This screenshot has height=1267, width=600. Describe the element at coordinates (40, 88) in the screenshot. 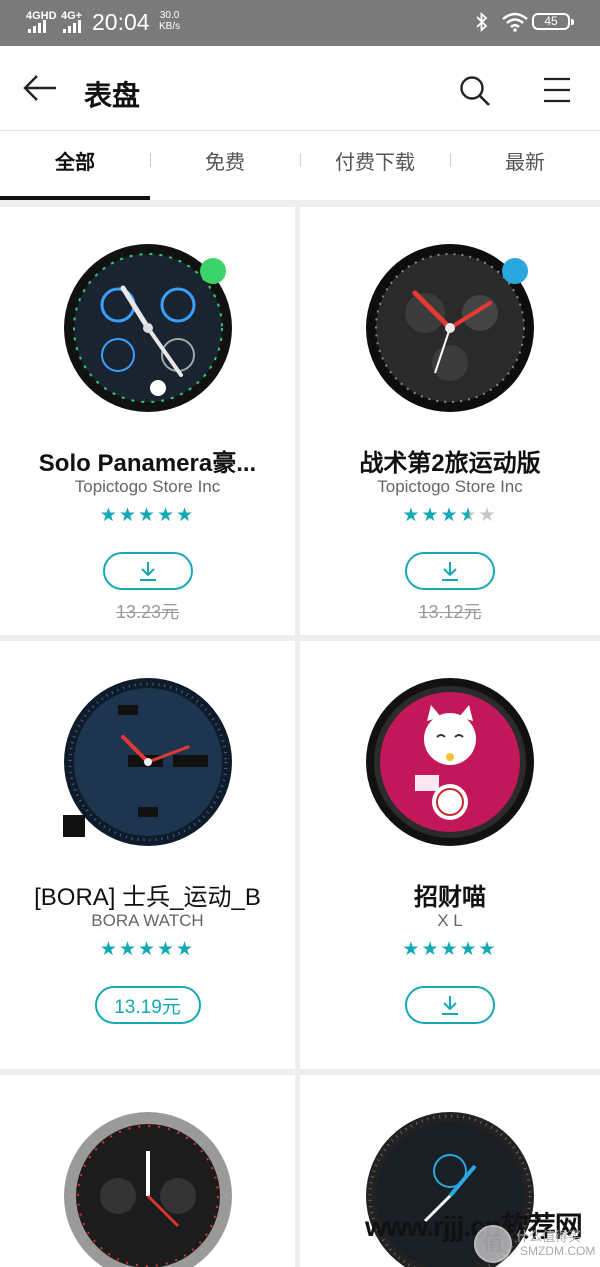

I see `arrow-left-icon` at that location.